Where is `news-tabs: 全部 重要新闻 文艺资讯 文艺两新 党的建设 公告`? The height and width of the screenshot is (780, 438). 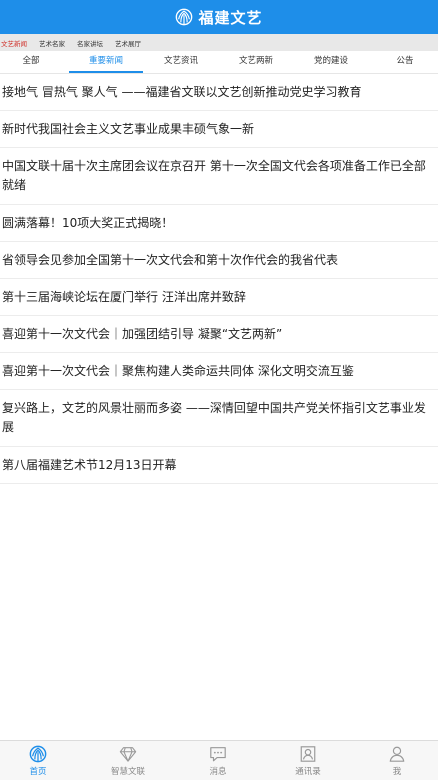
news-tabs: 全部 重要新闻 文艺资讯 文艺两新 党的建设 公告 is located at coordinates (219, 62).